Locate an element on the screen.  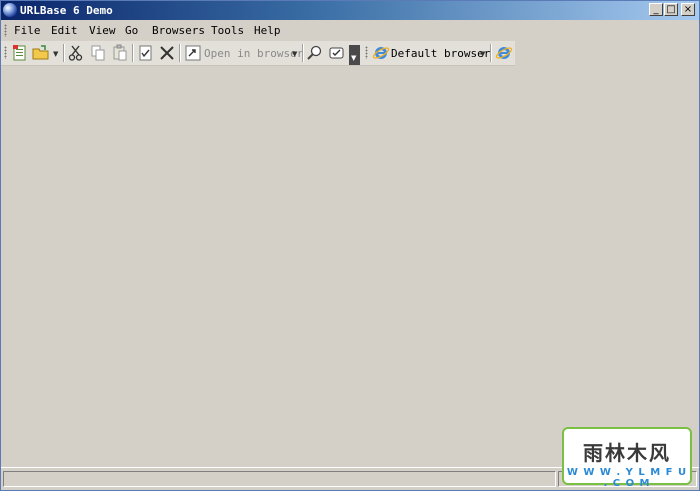
open-in-browser-button is located at coordinates (193, 53).